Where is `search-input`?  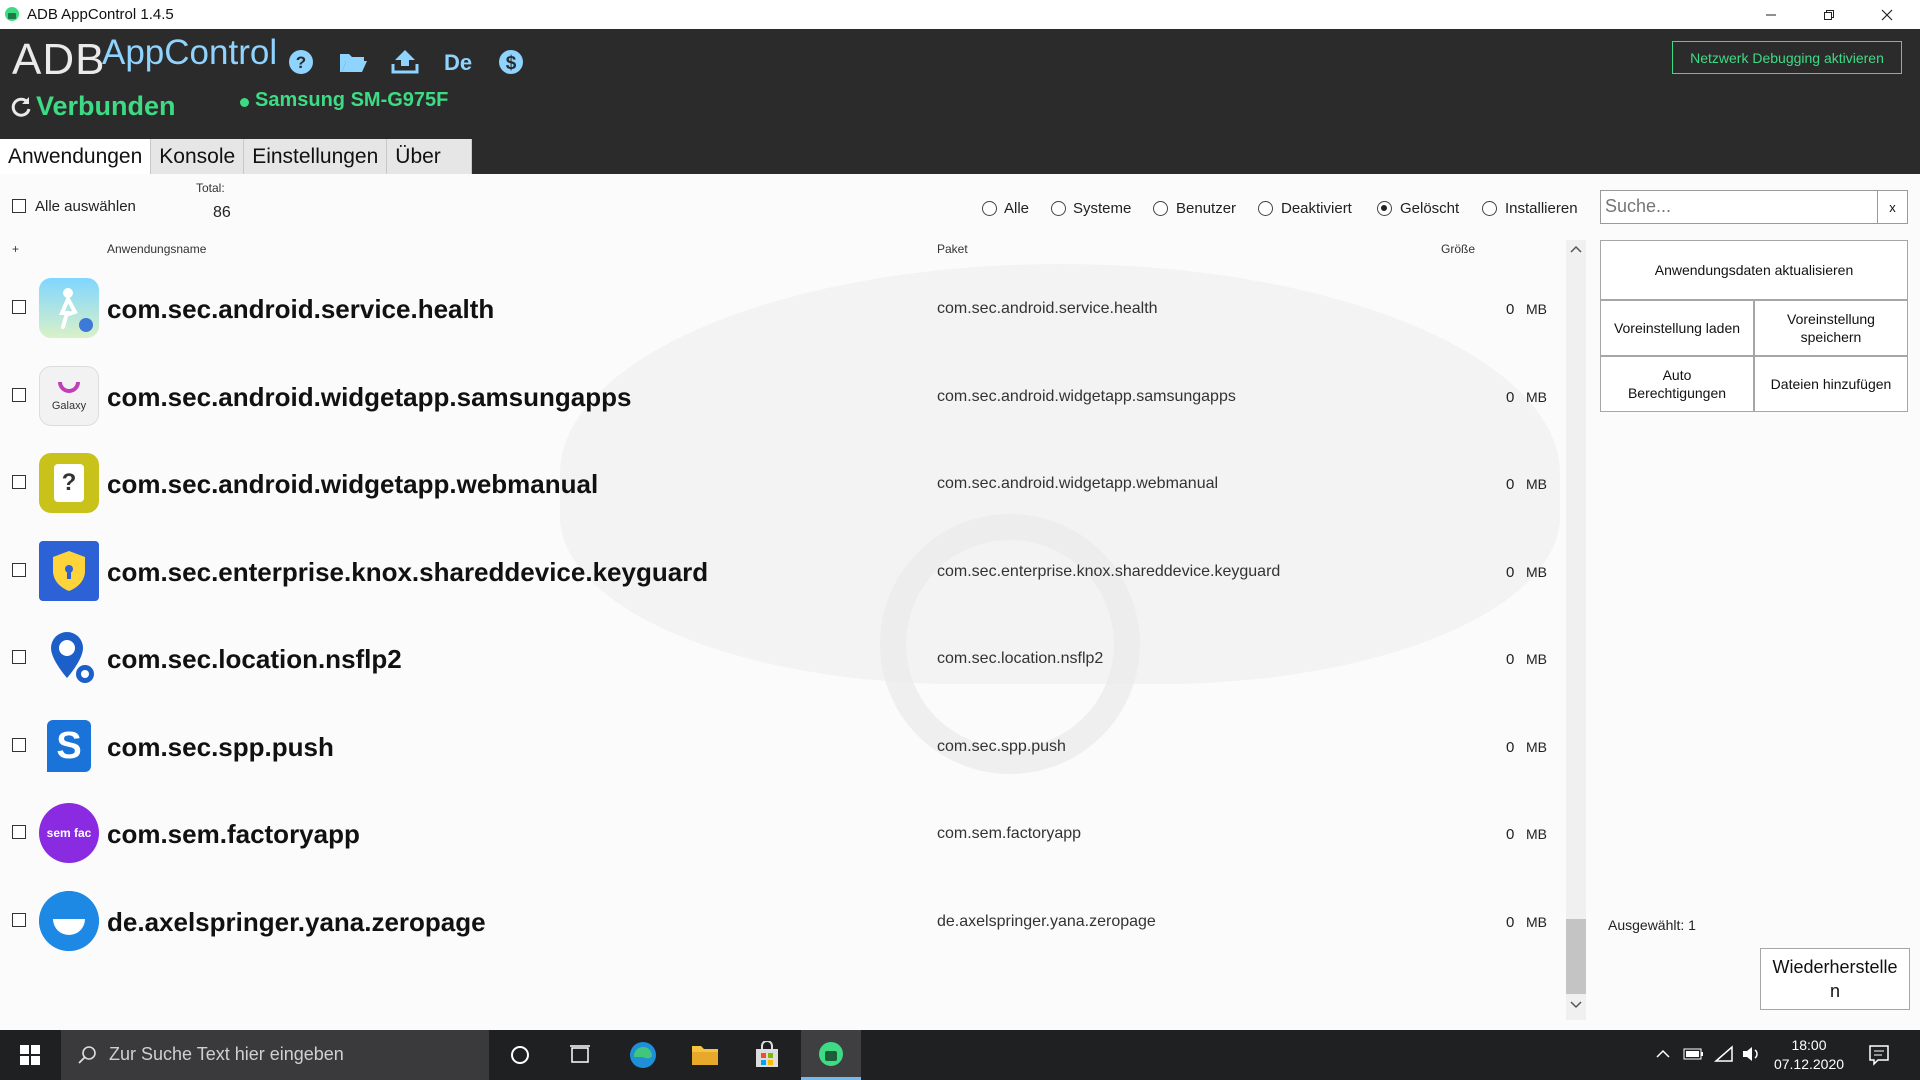
search-input is located at coordinates (1732, 206).